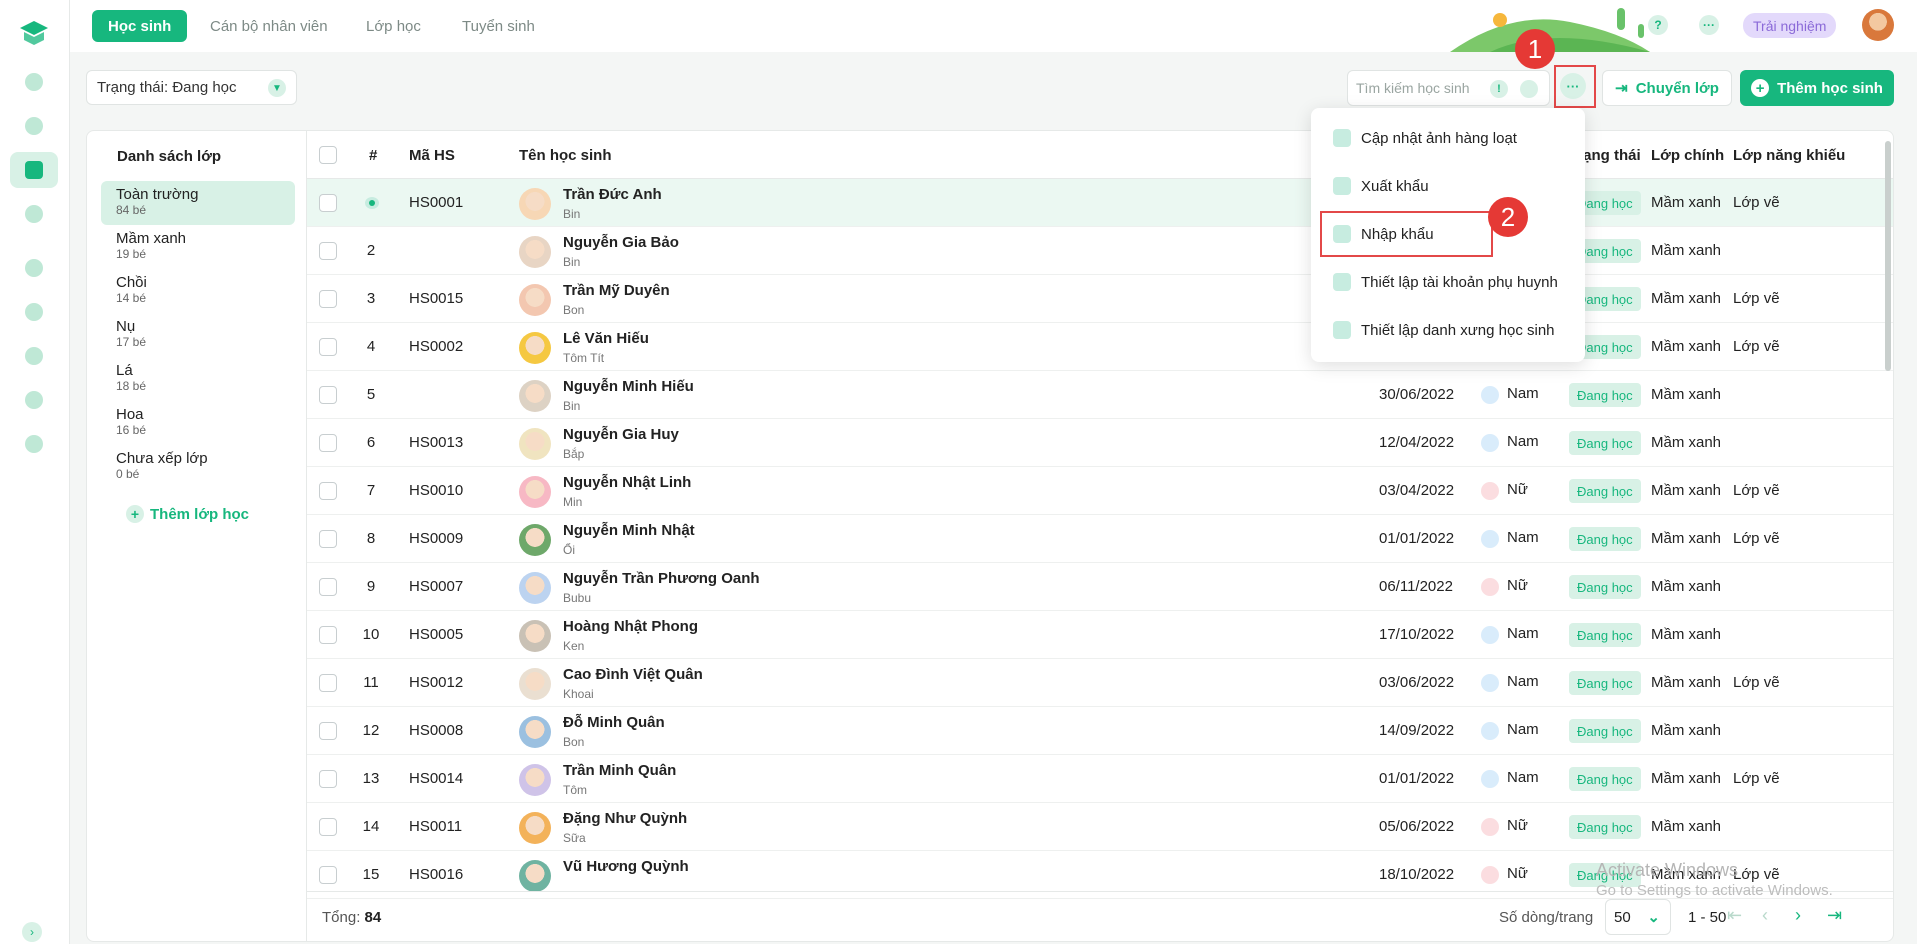 This screenshot has height=944, width=1917. Describe the element at coordinates (34, 170) in the screenshot. I see `students-nav-icon` at that location.